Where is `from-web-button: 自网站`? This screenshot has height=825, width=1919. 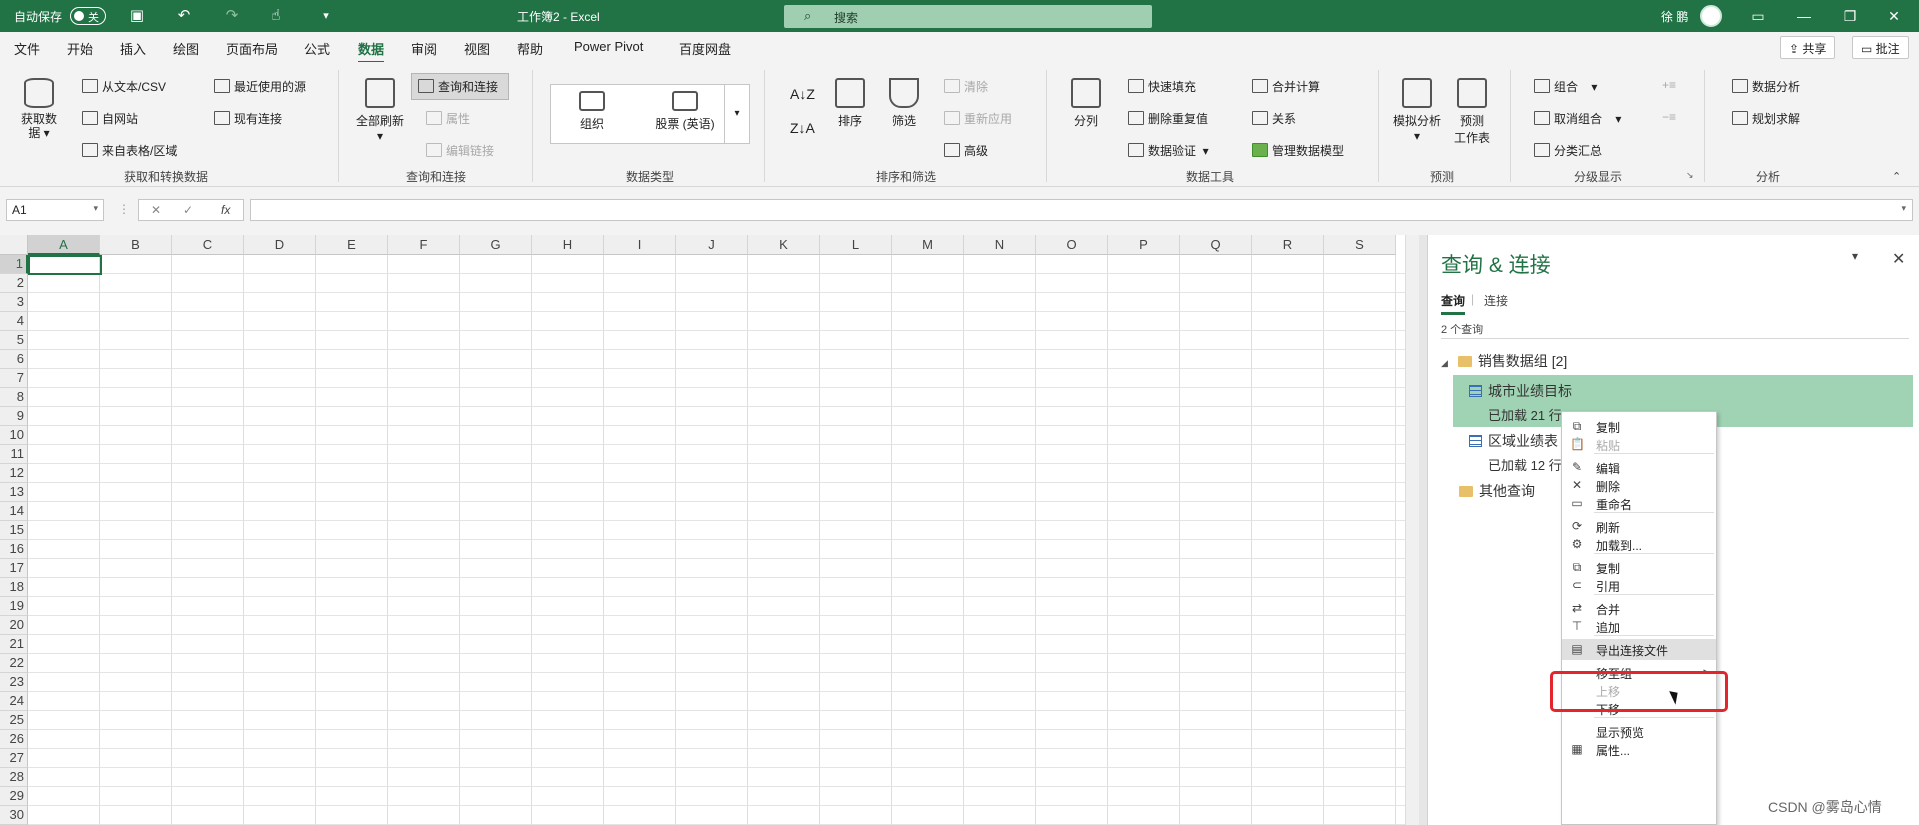 from-web-button: 自网站 is located at coordinates (110, 118).